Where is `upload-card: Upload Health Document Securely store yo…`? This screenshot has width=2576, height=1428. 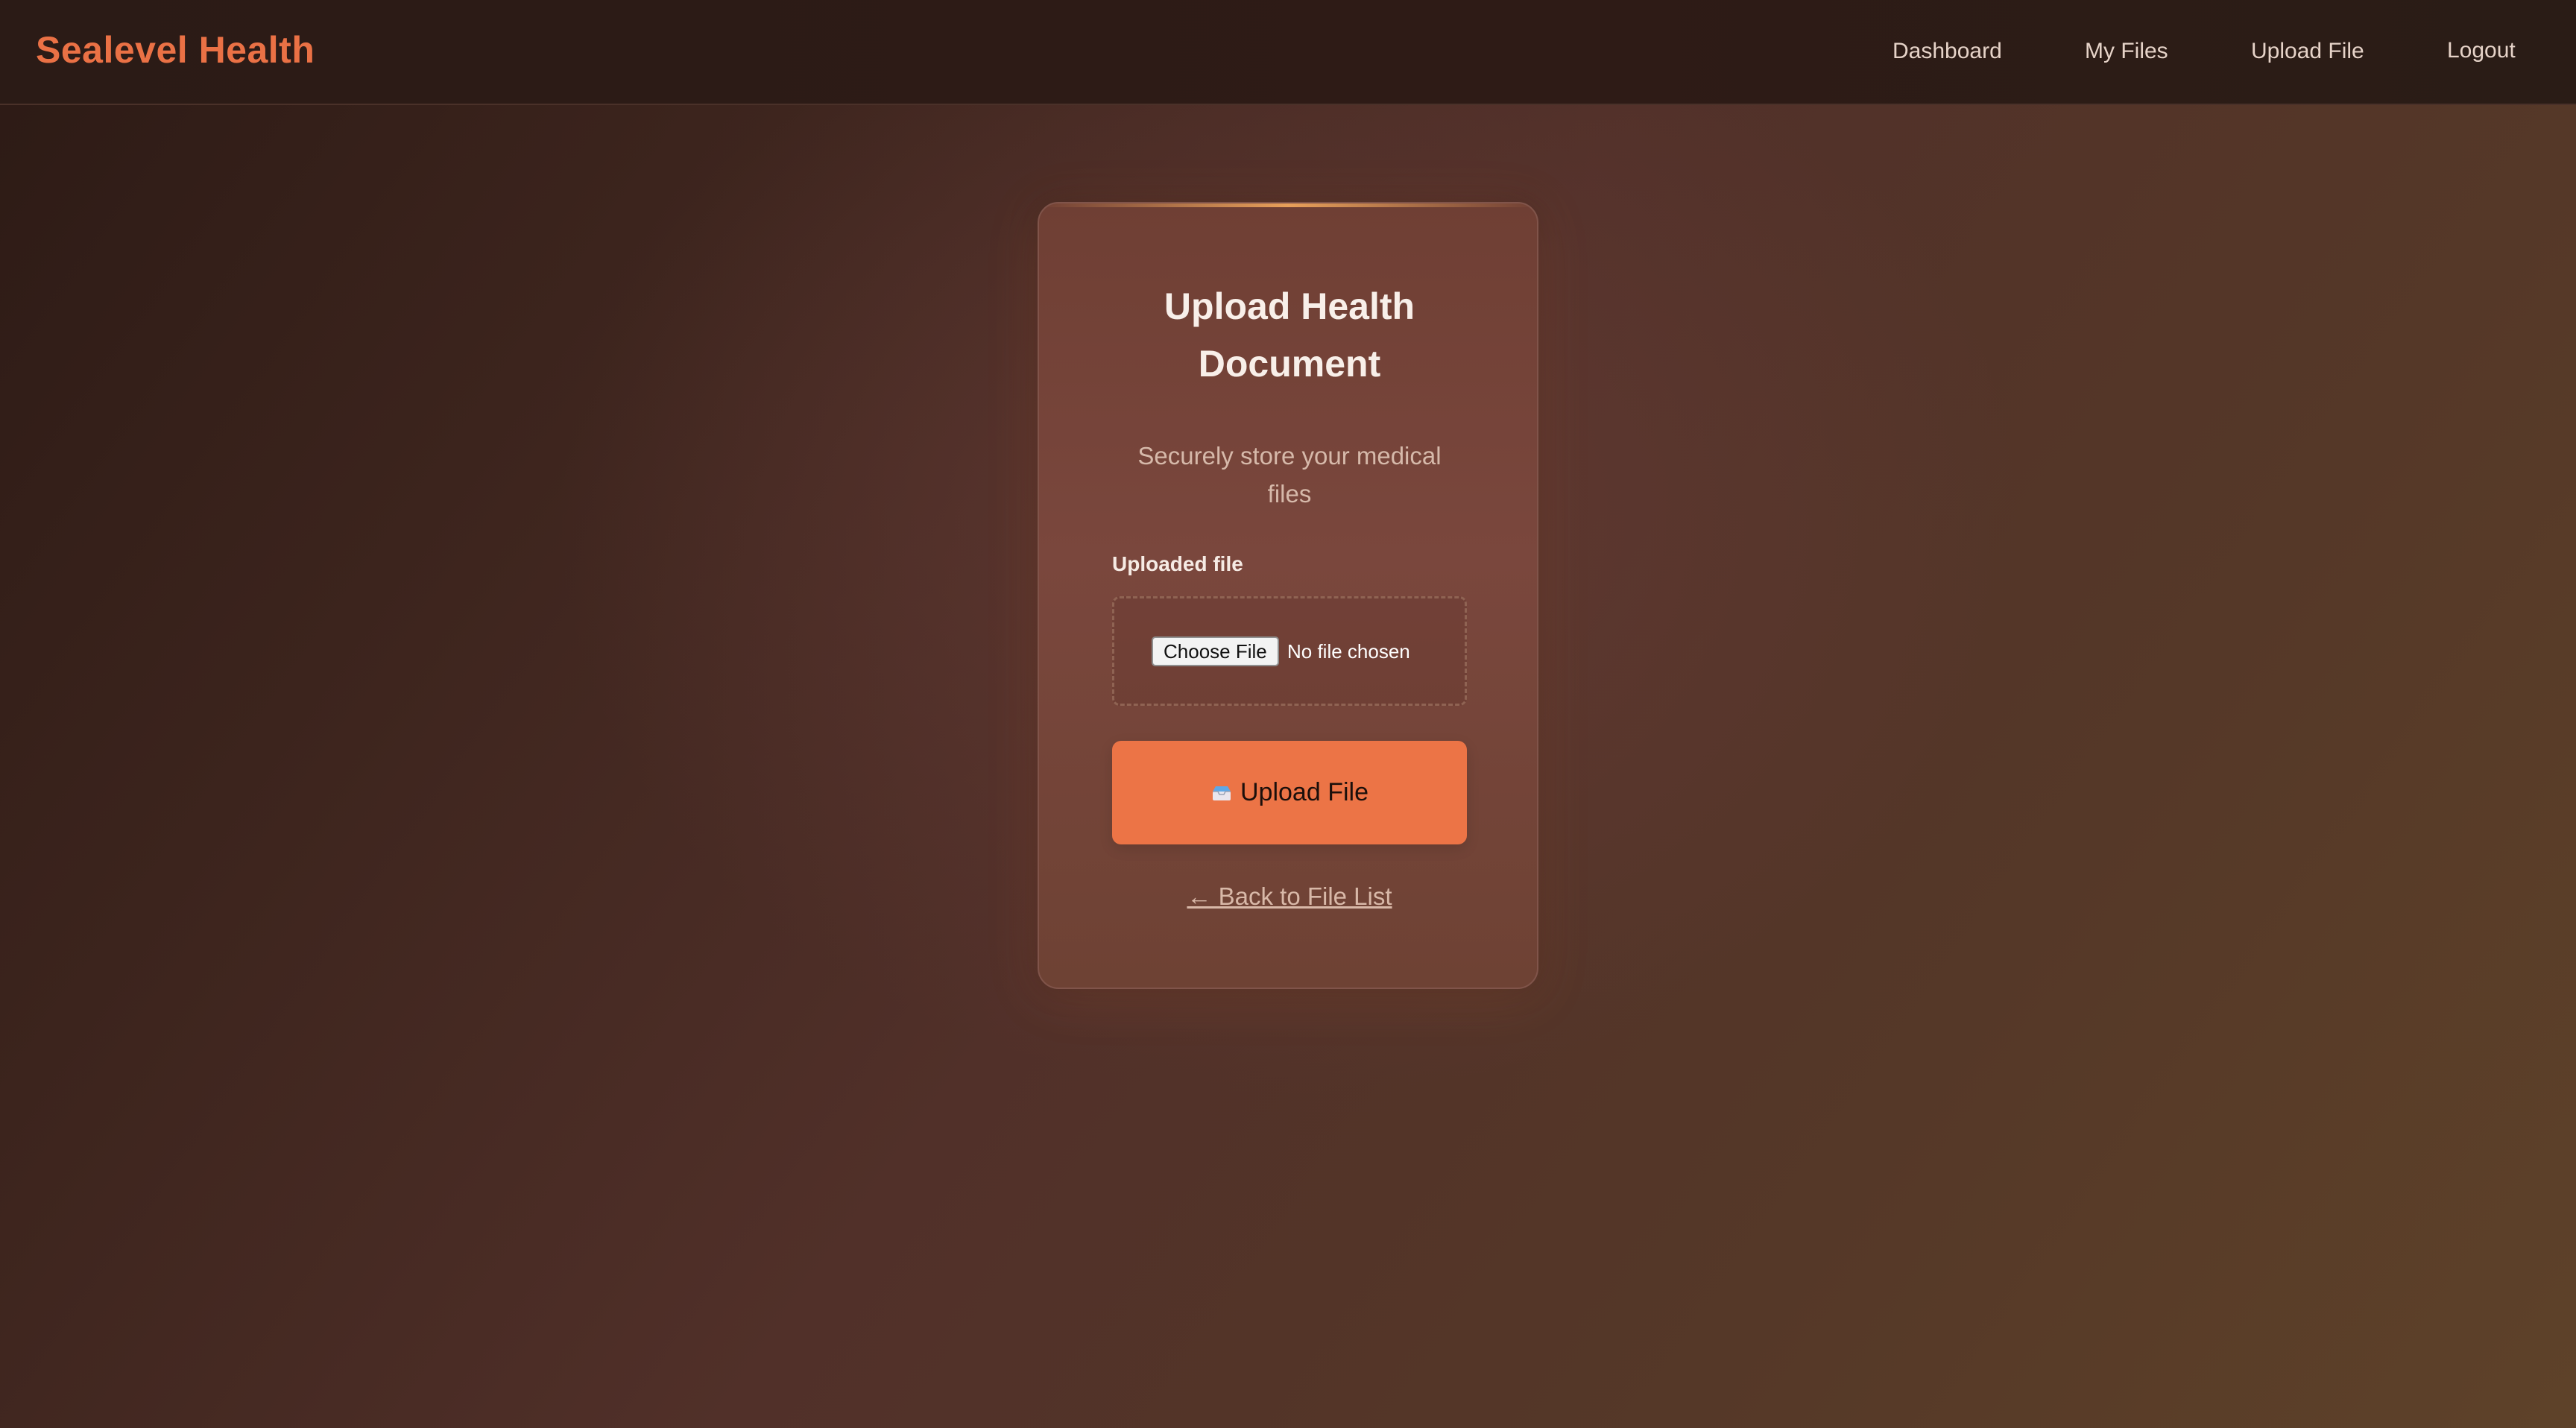 upload-card: Upload Health Document Securely store yo… is located at coordinates (1288, 595).